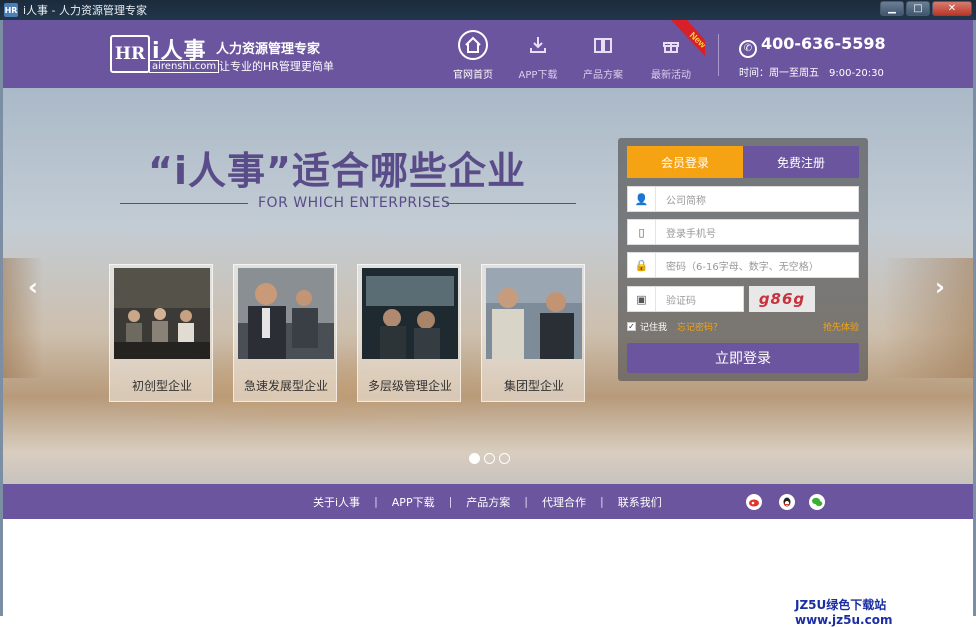 The width and height of the screenshot is (976, 627). What do you see at coordinates (130, 54) in the screenshot?
I see `logo-mark: HR` at bounding box center [130, 54].